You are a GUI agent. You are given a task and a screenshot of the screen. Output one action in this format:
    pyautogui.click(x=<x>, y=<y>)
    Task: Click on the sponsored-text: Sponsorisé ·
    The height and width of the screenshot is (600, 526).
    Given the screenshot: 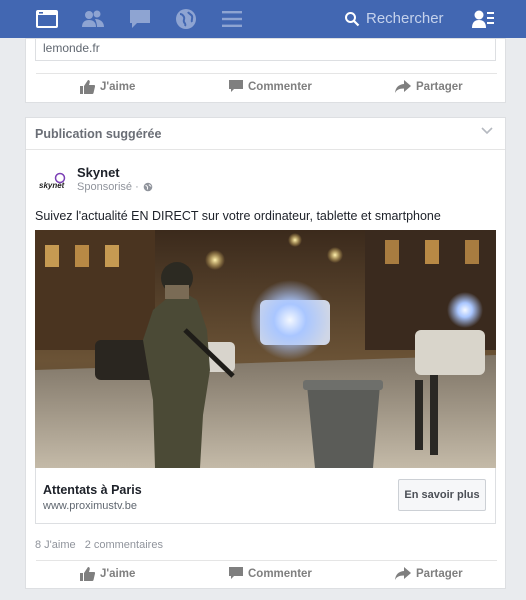 What is the action you would take?
    pyautogui.click(x=108, y=187)
    